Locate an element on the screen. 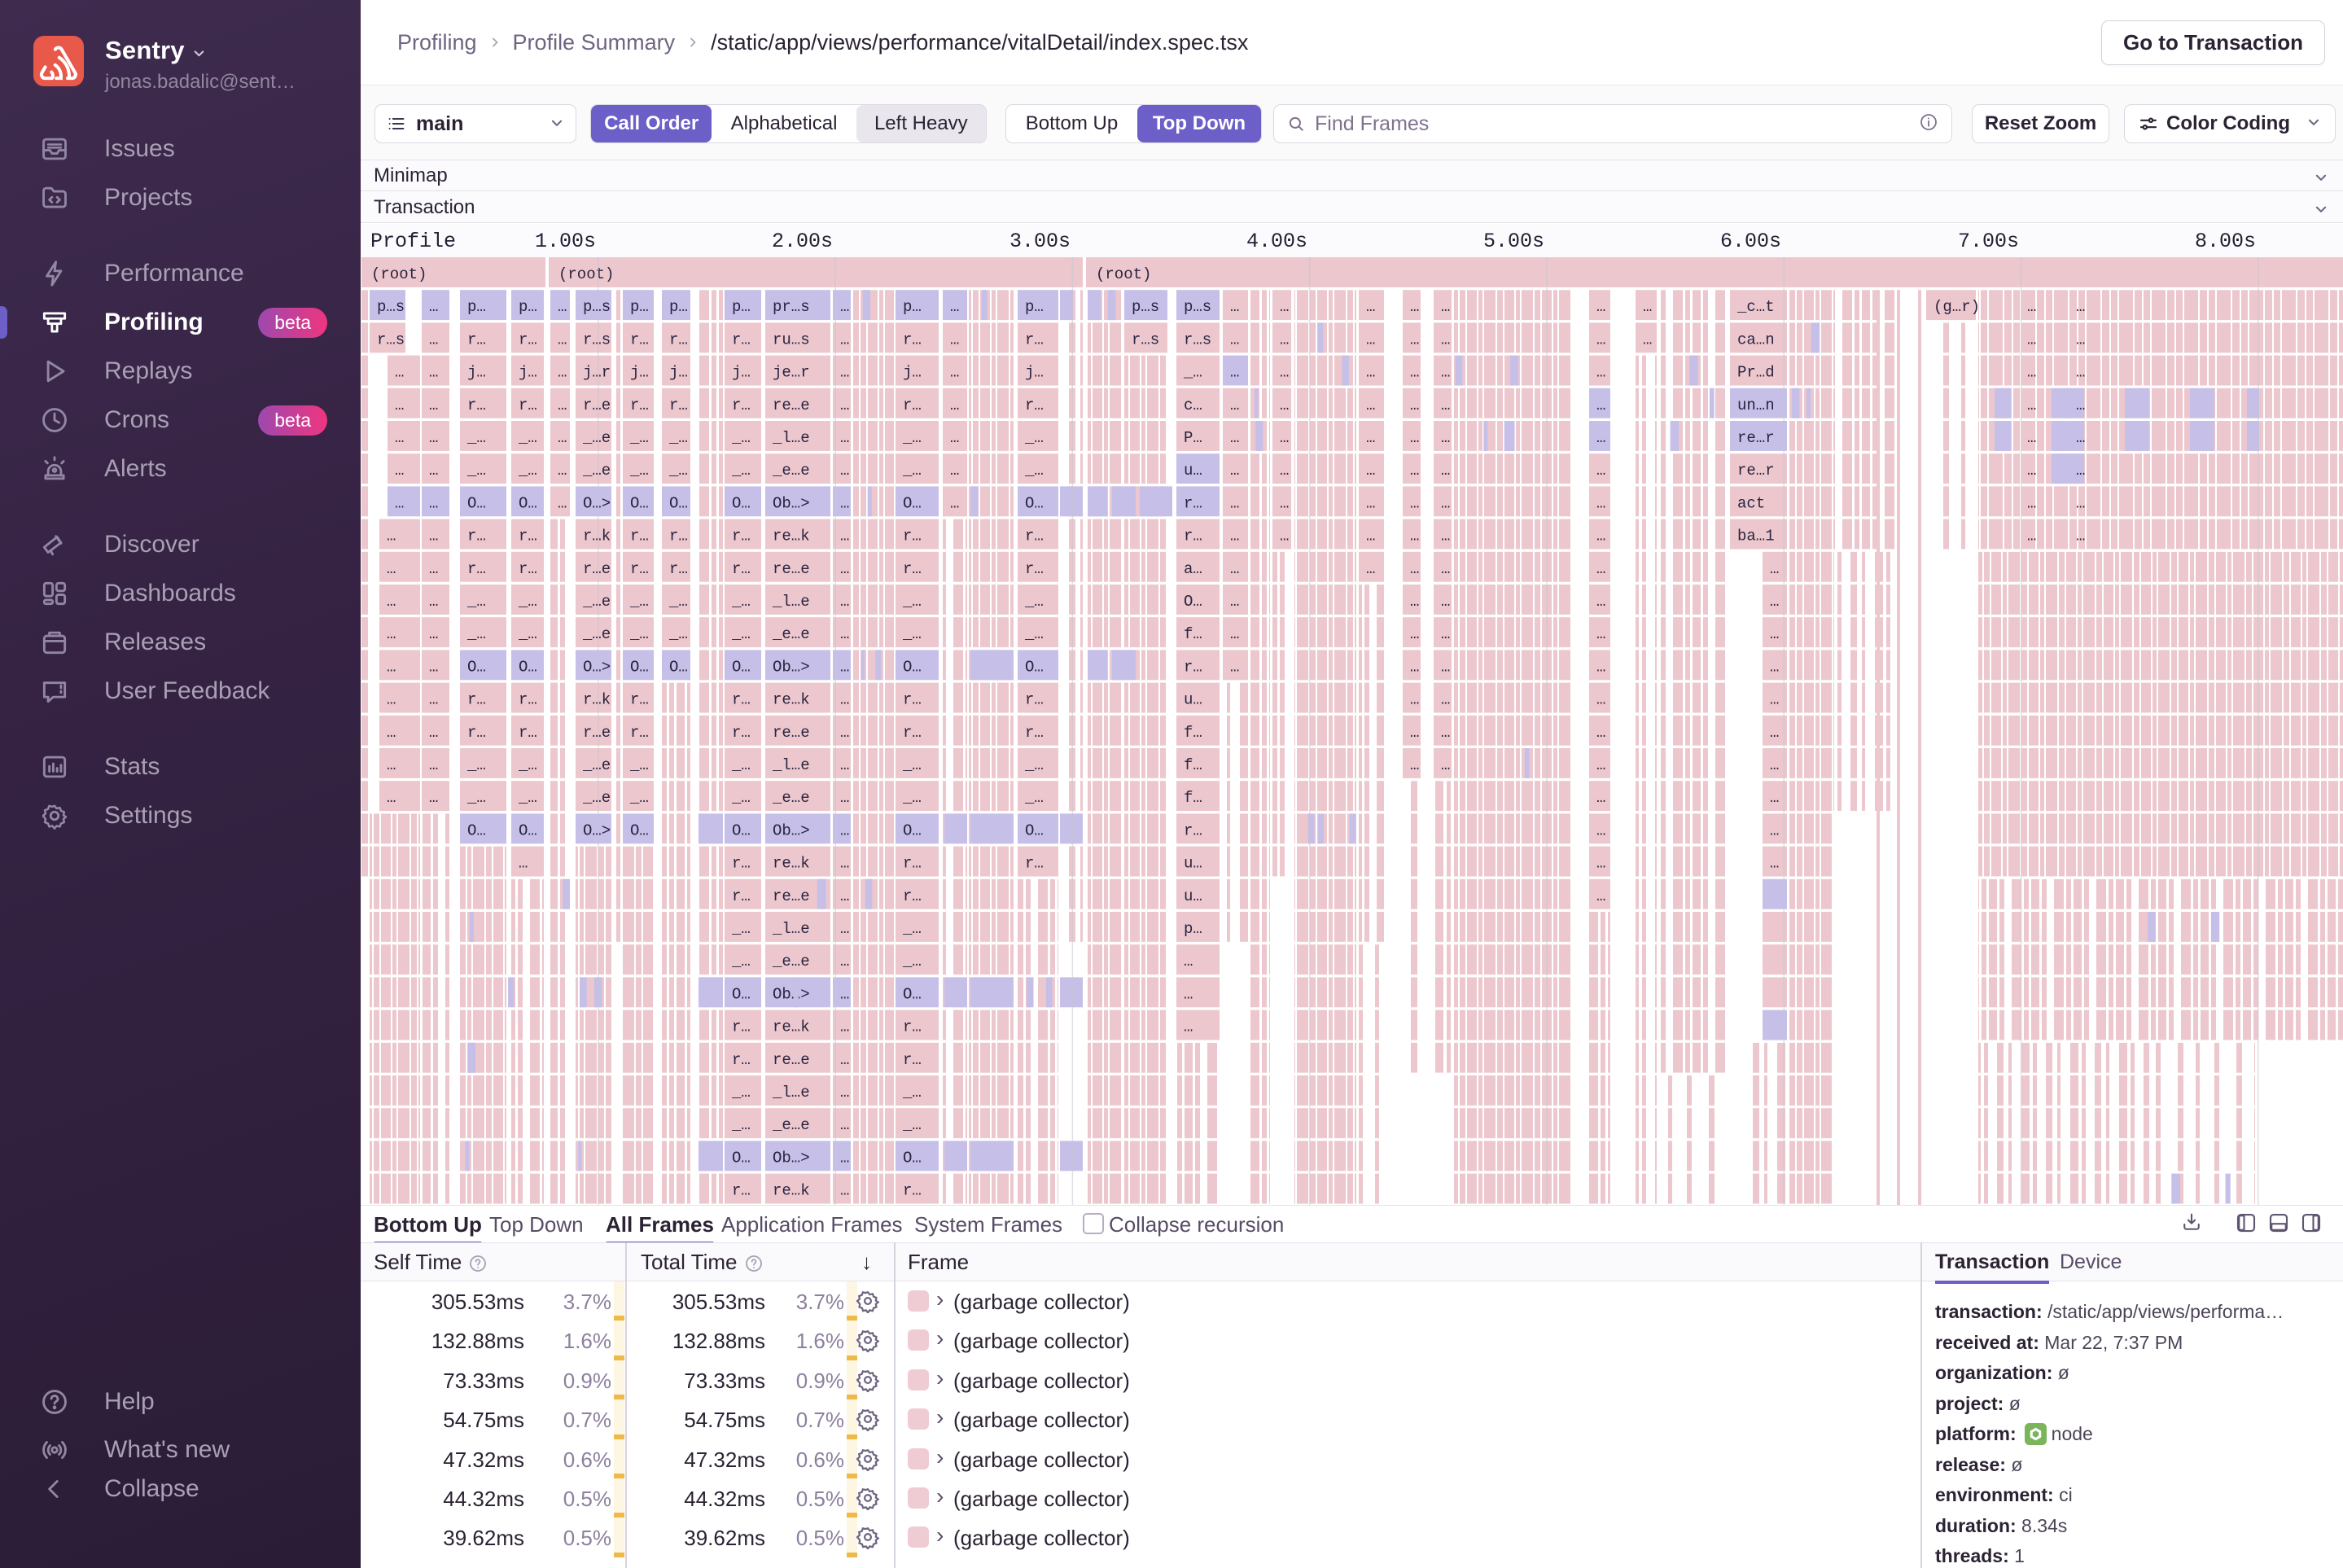 The width and height of the screenshot is (2343, 1568). svg-text: act is located at coordinates (1751, 503).